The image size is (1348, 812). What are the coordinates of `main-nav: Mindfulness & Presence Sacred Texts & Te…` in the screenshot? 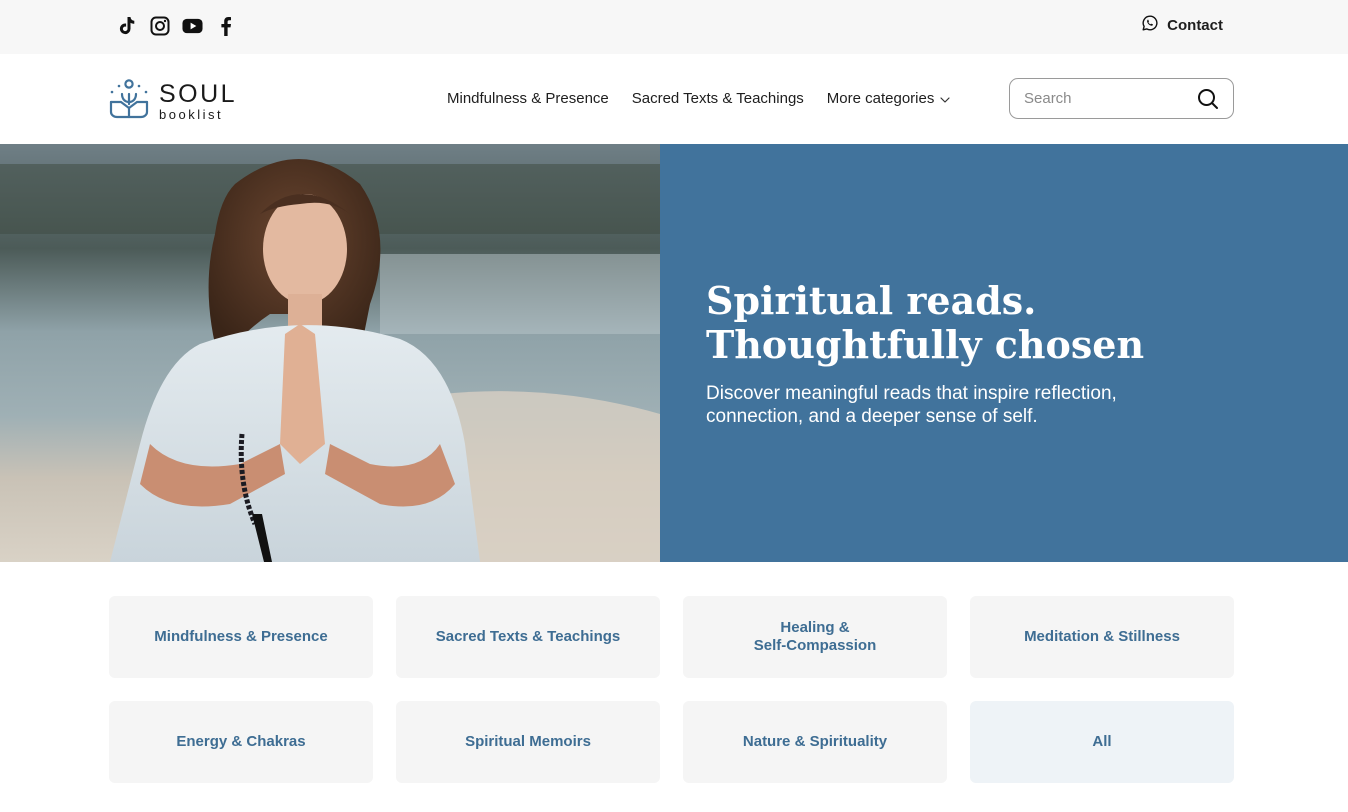 It's located at (698, 98).